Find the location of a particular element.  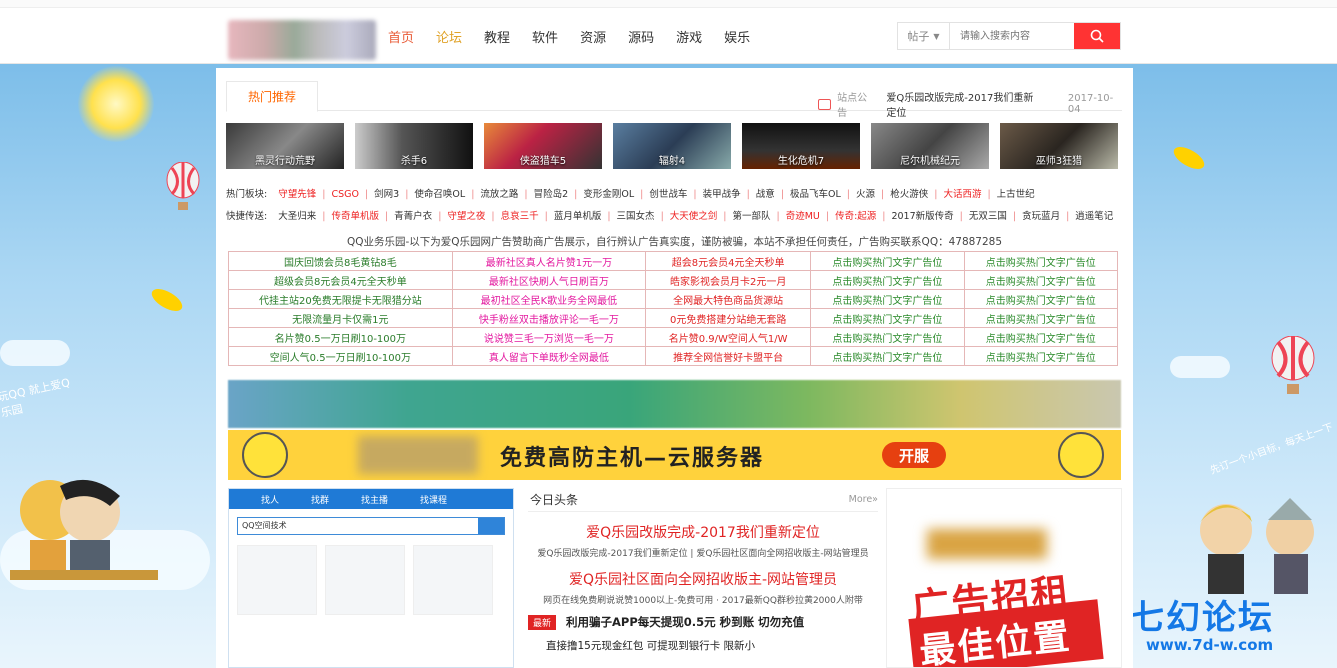

ad-cell: 0元免费搭建分站绝无套路 is located at coordinates (728, 318).